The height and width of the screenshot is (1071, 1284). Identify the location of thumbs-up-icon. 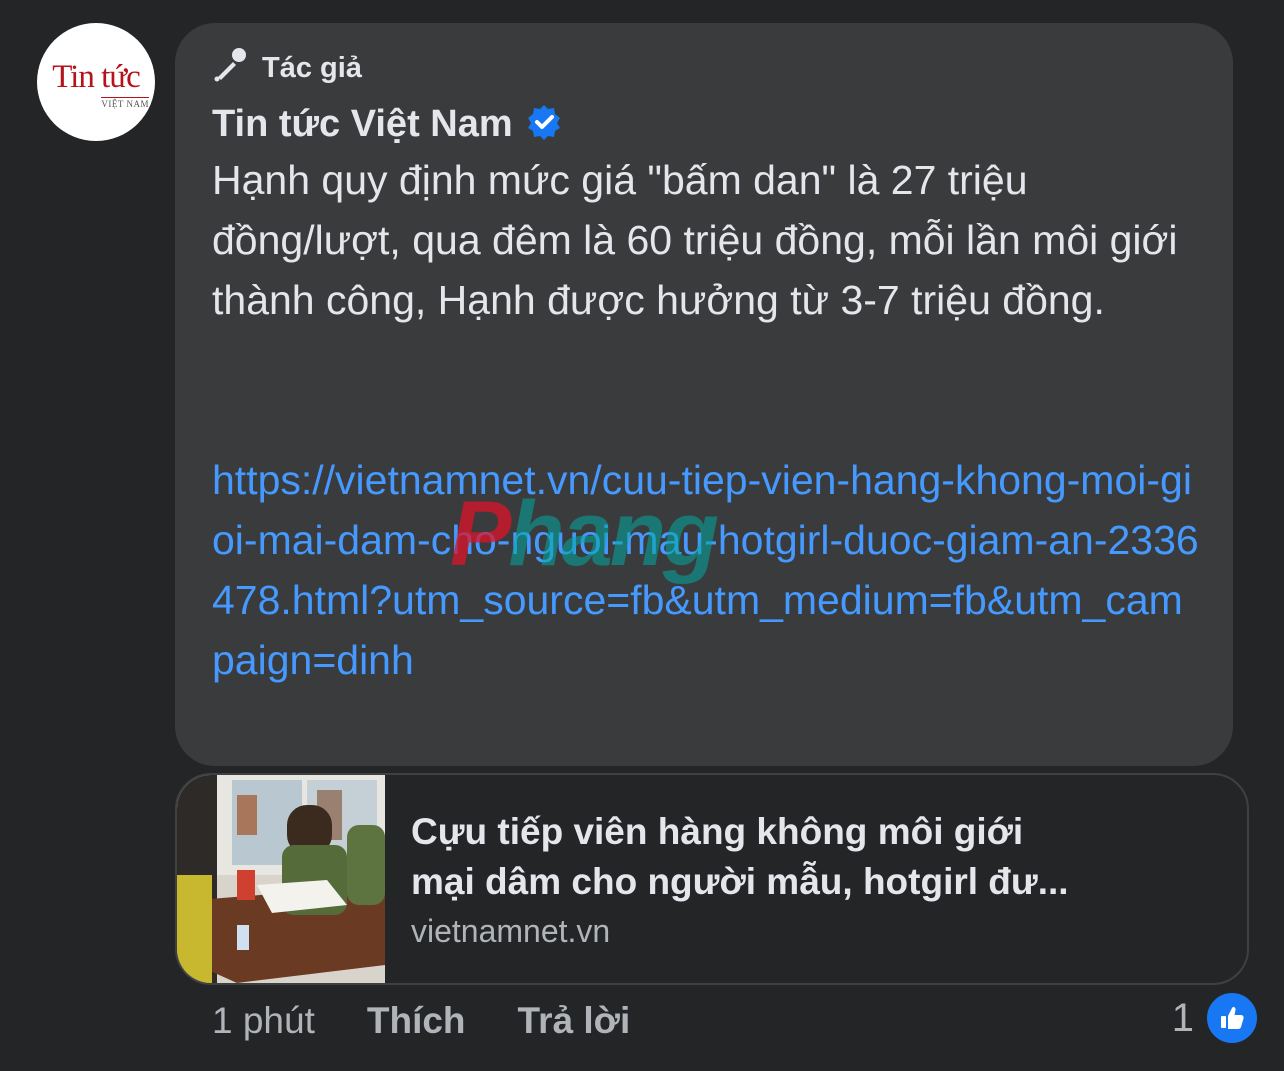
(1232, 1018).